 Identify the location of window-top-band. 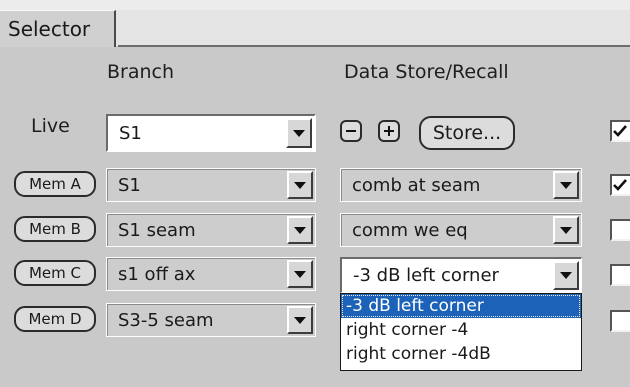
(315, 5).